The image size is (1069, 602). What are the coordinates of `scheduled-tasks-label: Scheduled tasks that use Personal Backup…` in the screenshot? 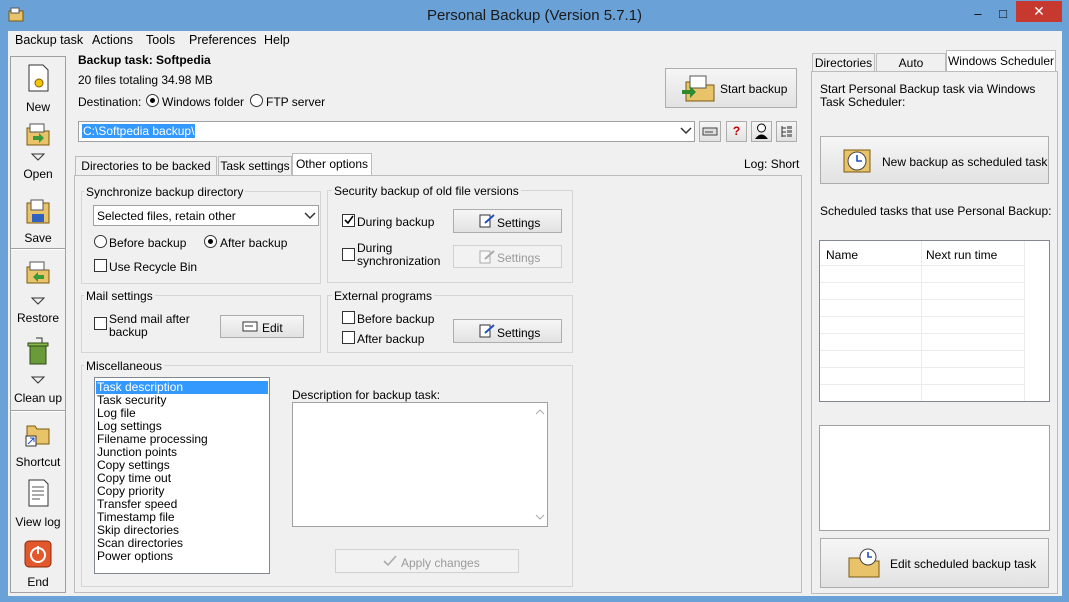 It's located at (936, 211).